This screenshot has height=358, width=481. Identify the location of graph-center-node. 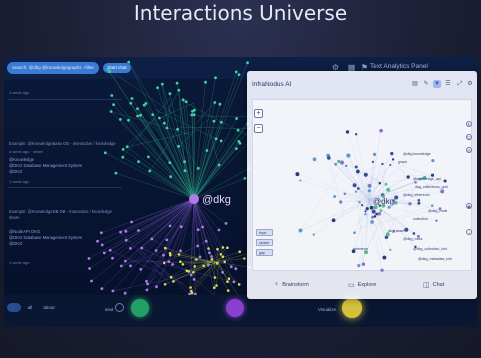
(194, 199).